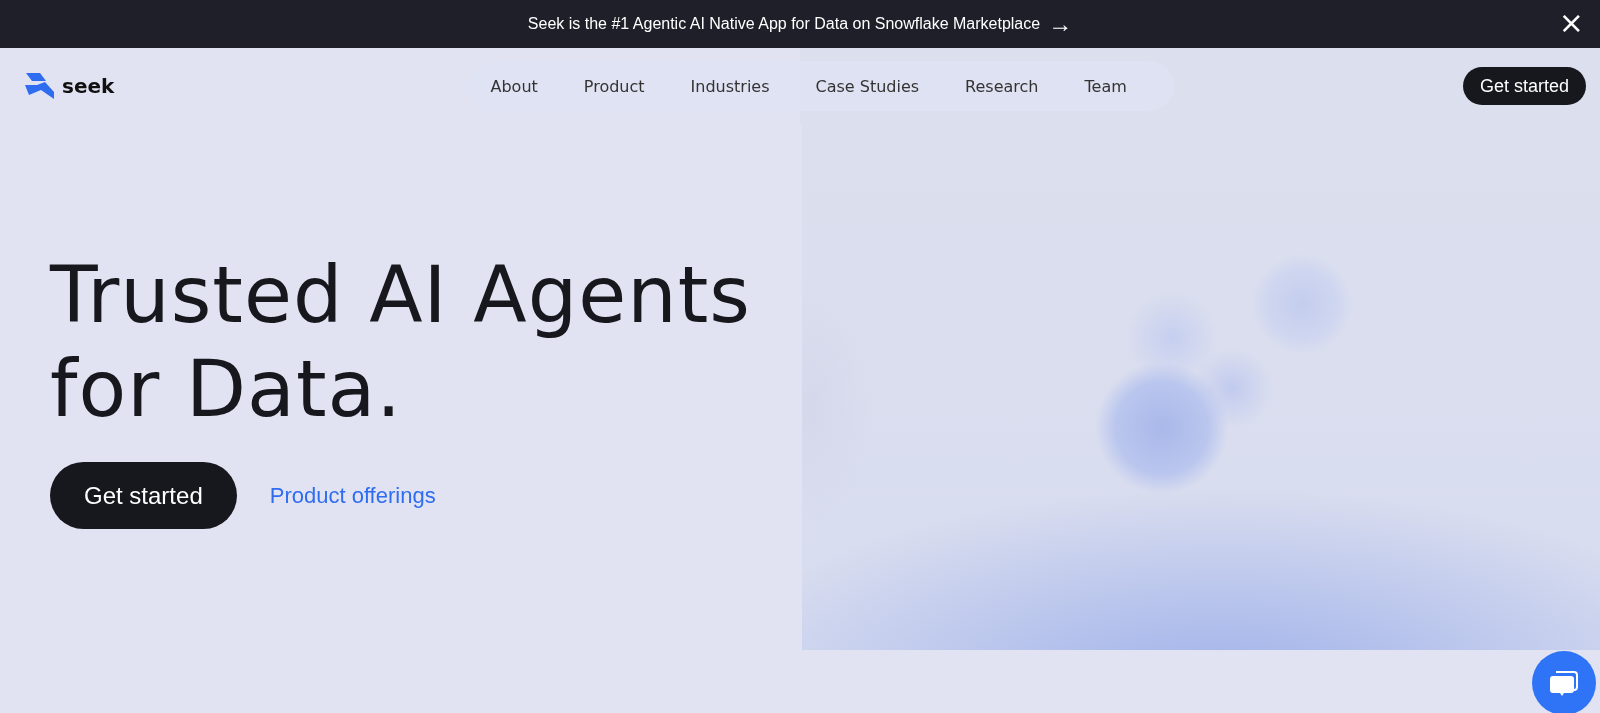  I want to click on hero-headline: Trusted AI Agents for Data., so click(401, 342).